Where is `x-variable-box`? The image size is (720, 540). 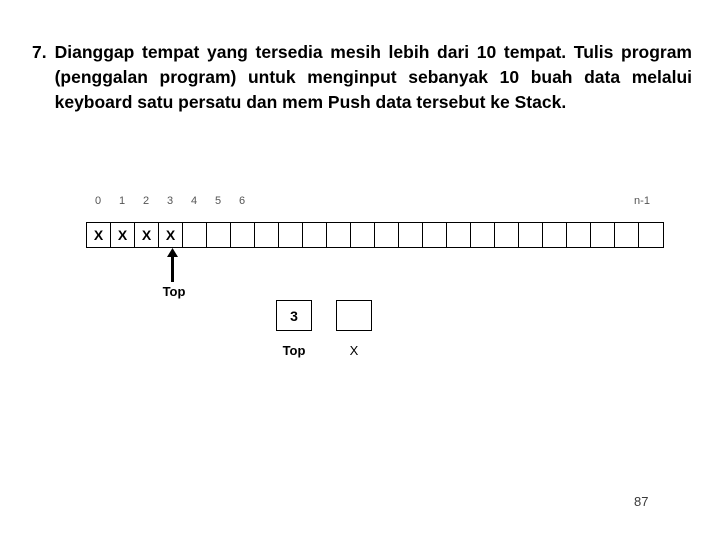
x-variable-box is located at coordinates (354, 315).